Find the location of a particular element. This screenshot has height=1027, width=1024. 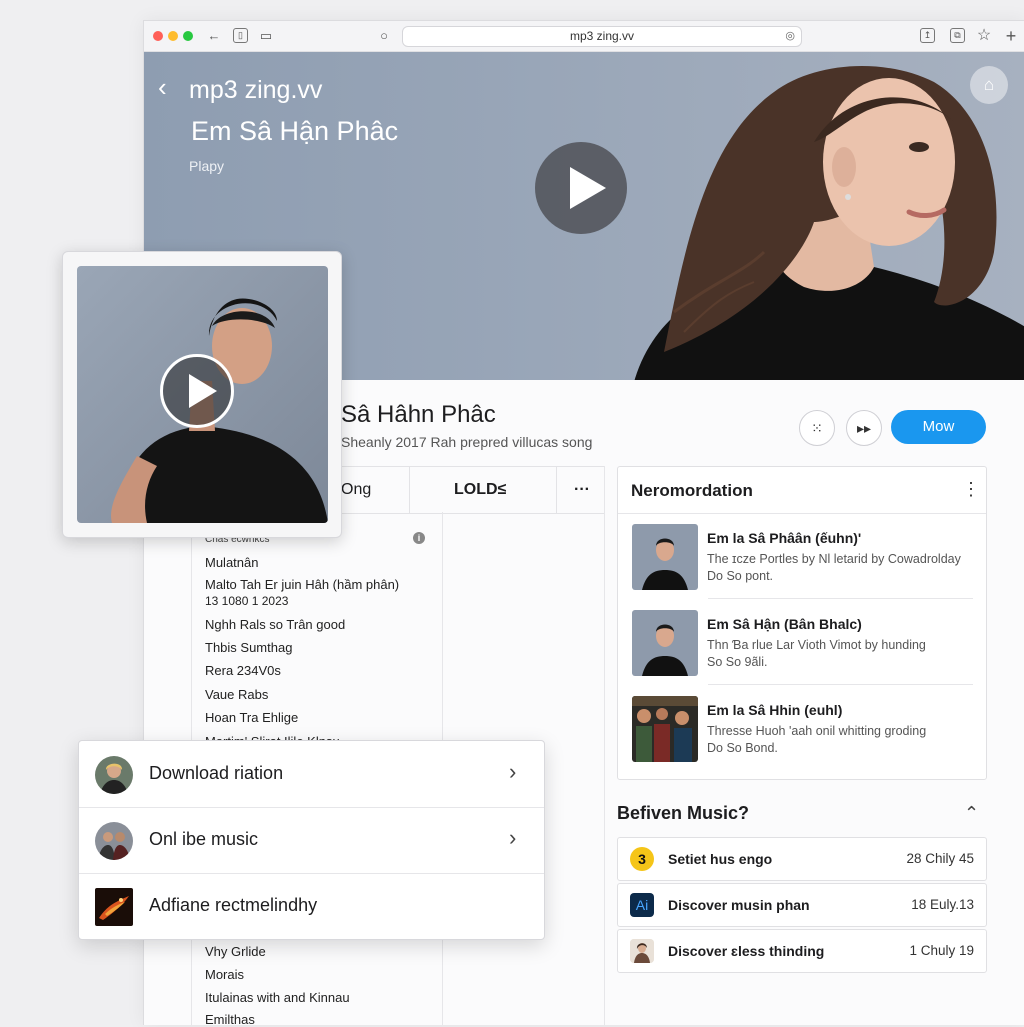

behind-music-label: Discover ɛless thinding is located at coordinates (746, 951).